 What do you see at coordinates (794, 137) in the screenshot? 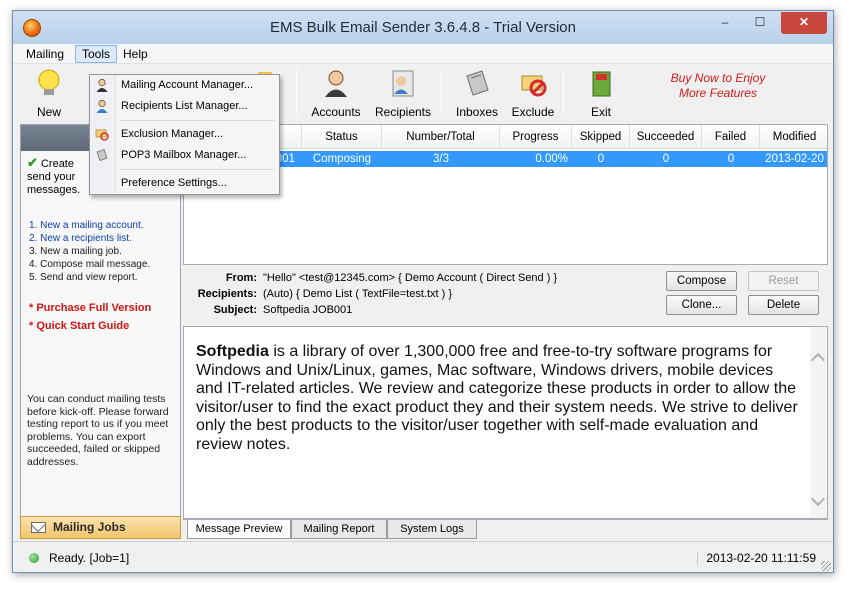
I see `column-header-modified: Modified` at bounding box center [794, 137].